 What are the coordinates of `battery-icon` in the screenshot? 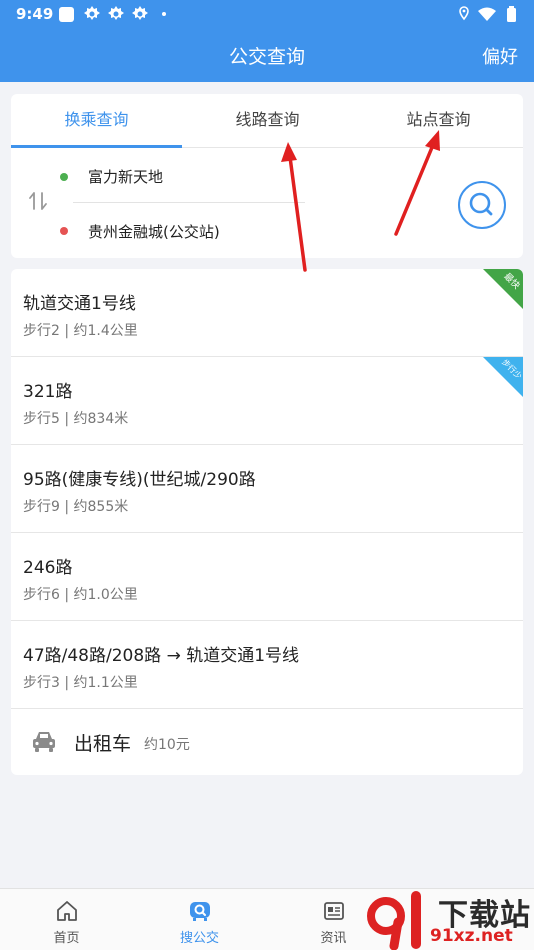 It's located at (511, 14).